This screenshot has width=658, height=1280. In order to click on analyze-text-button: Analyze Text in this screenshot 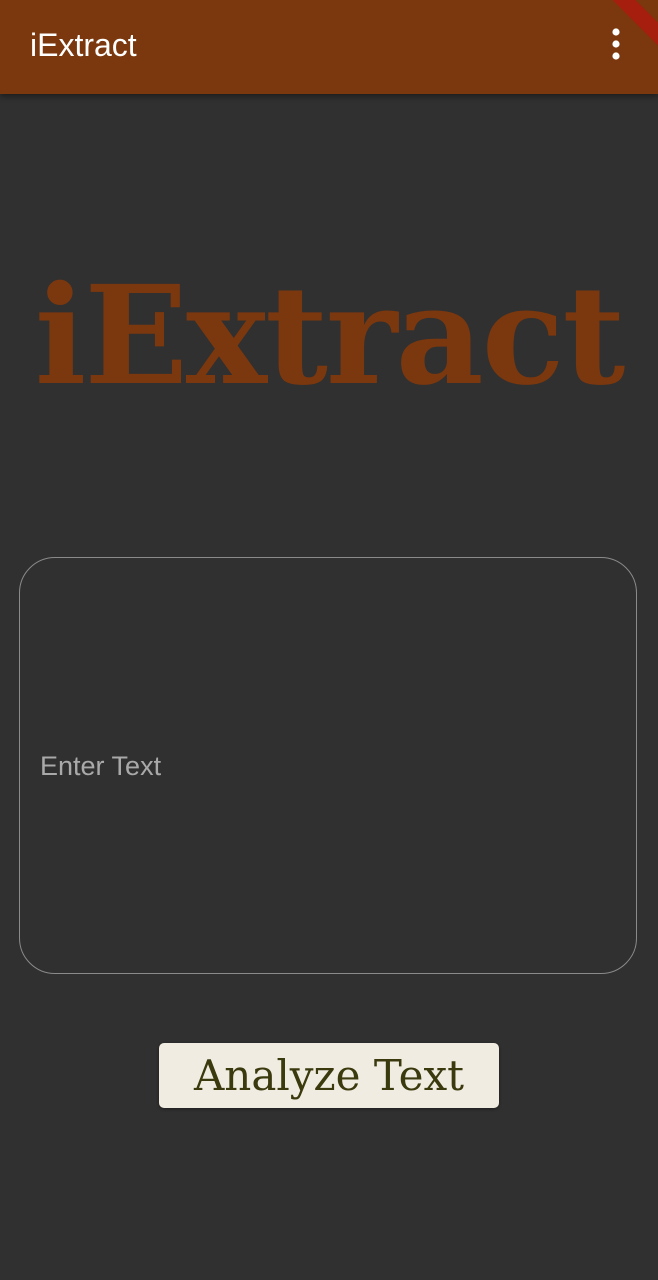, I will do `click(329, 1075)`.